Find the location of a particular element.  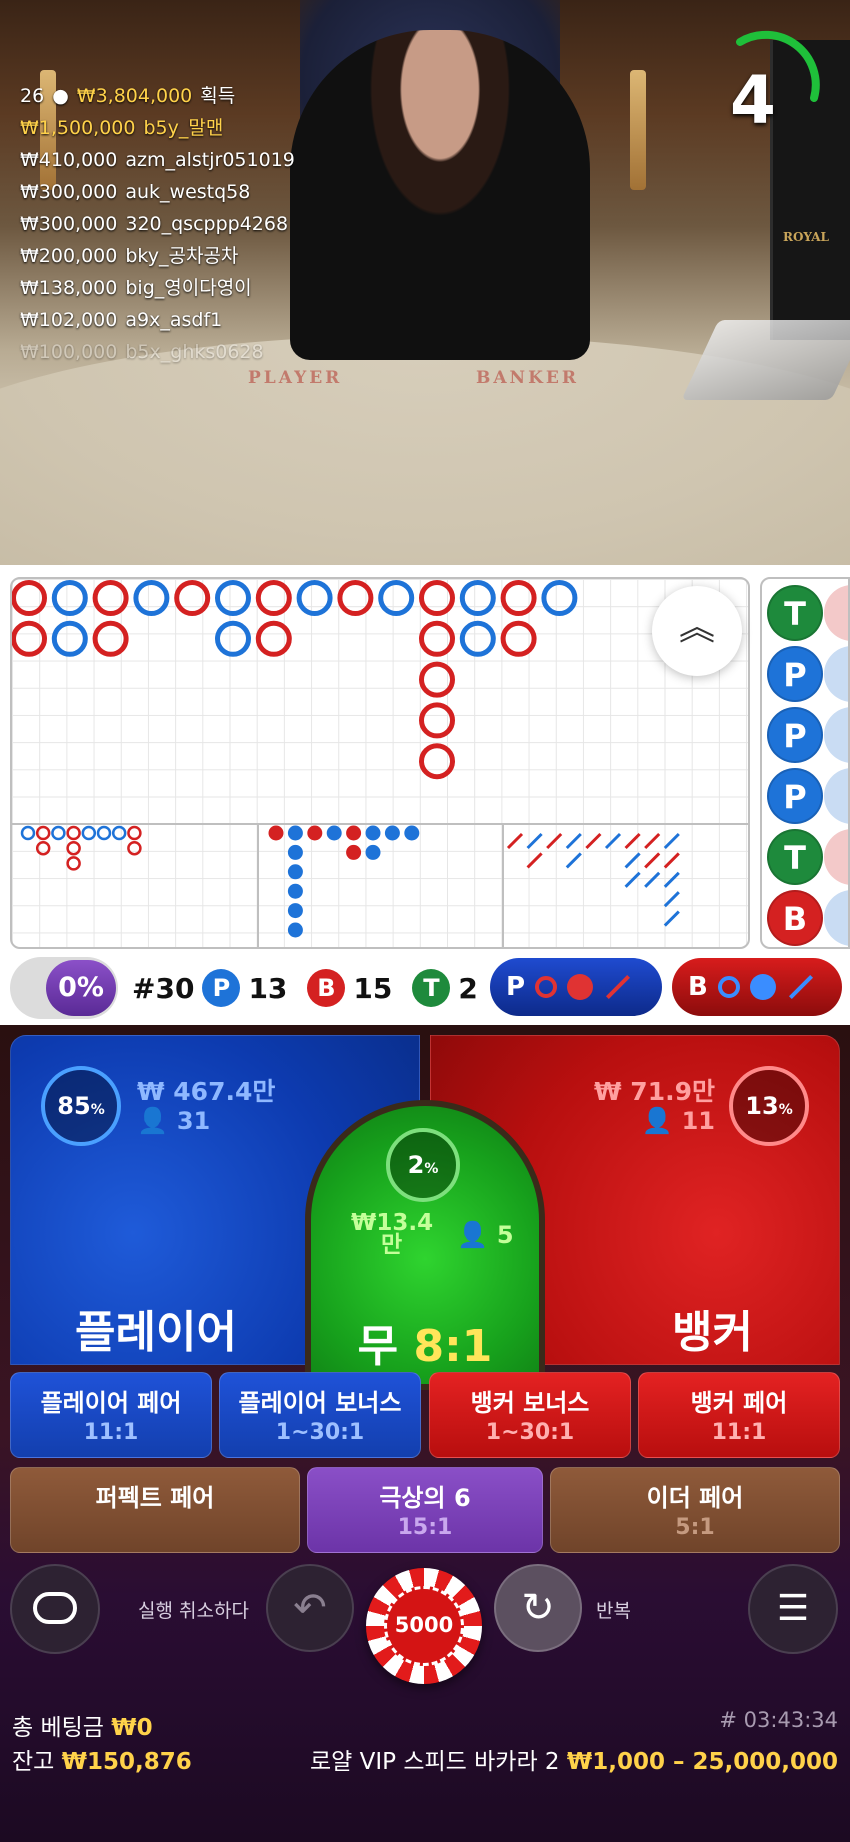

percent-toggle: 0% is located at coordinates (64, 988).